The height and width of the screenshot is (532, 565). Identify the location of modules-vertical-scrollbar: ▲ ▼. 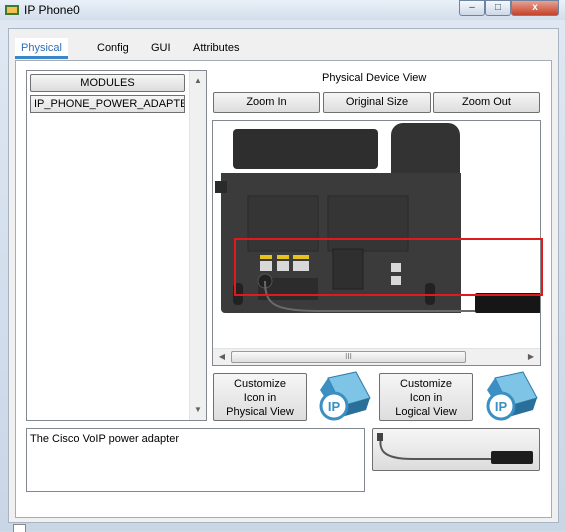
(197, 245).